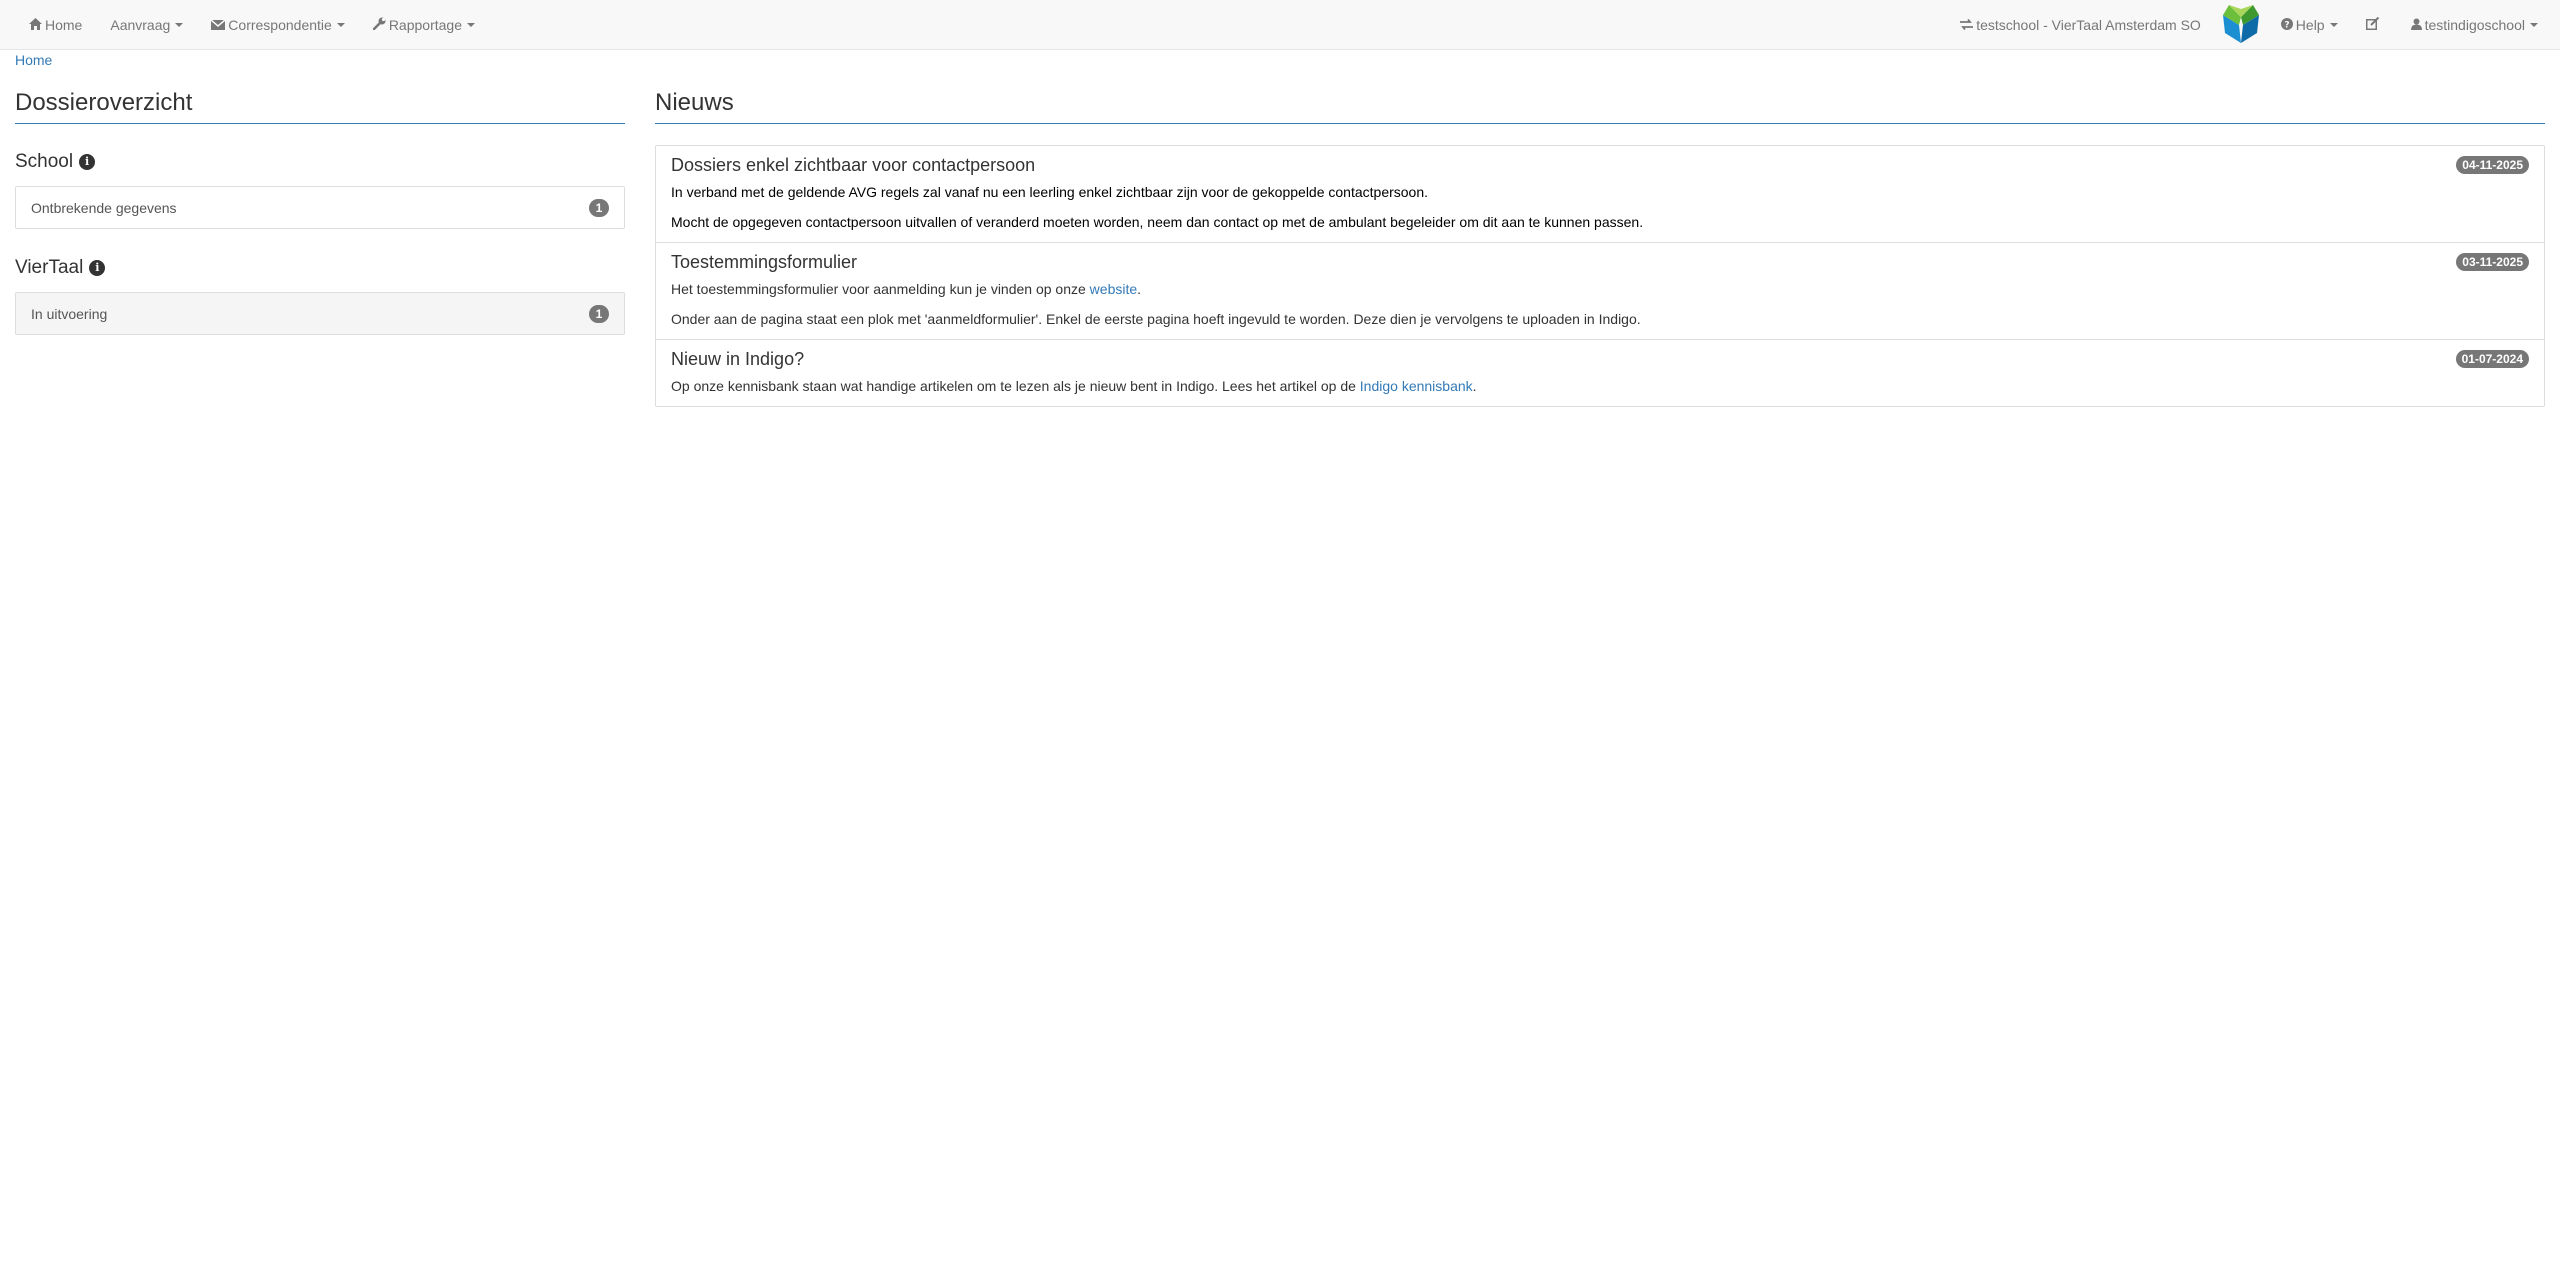  Describe the element at coordinates (1113, 289) in the screenshot. I see `website-link: website` at that location.